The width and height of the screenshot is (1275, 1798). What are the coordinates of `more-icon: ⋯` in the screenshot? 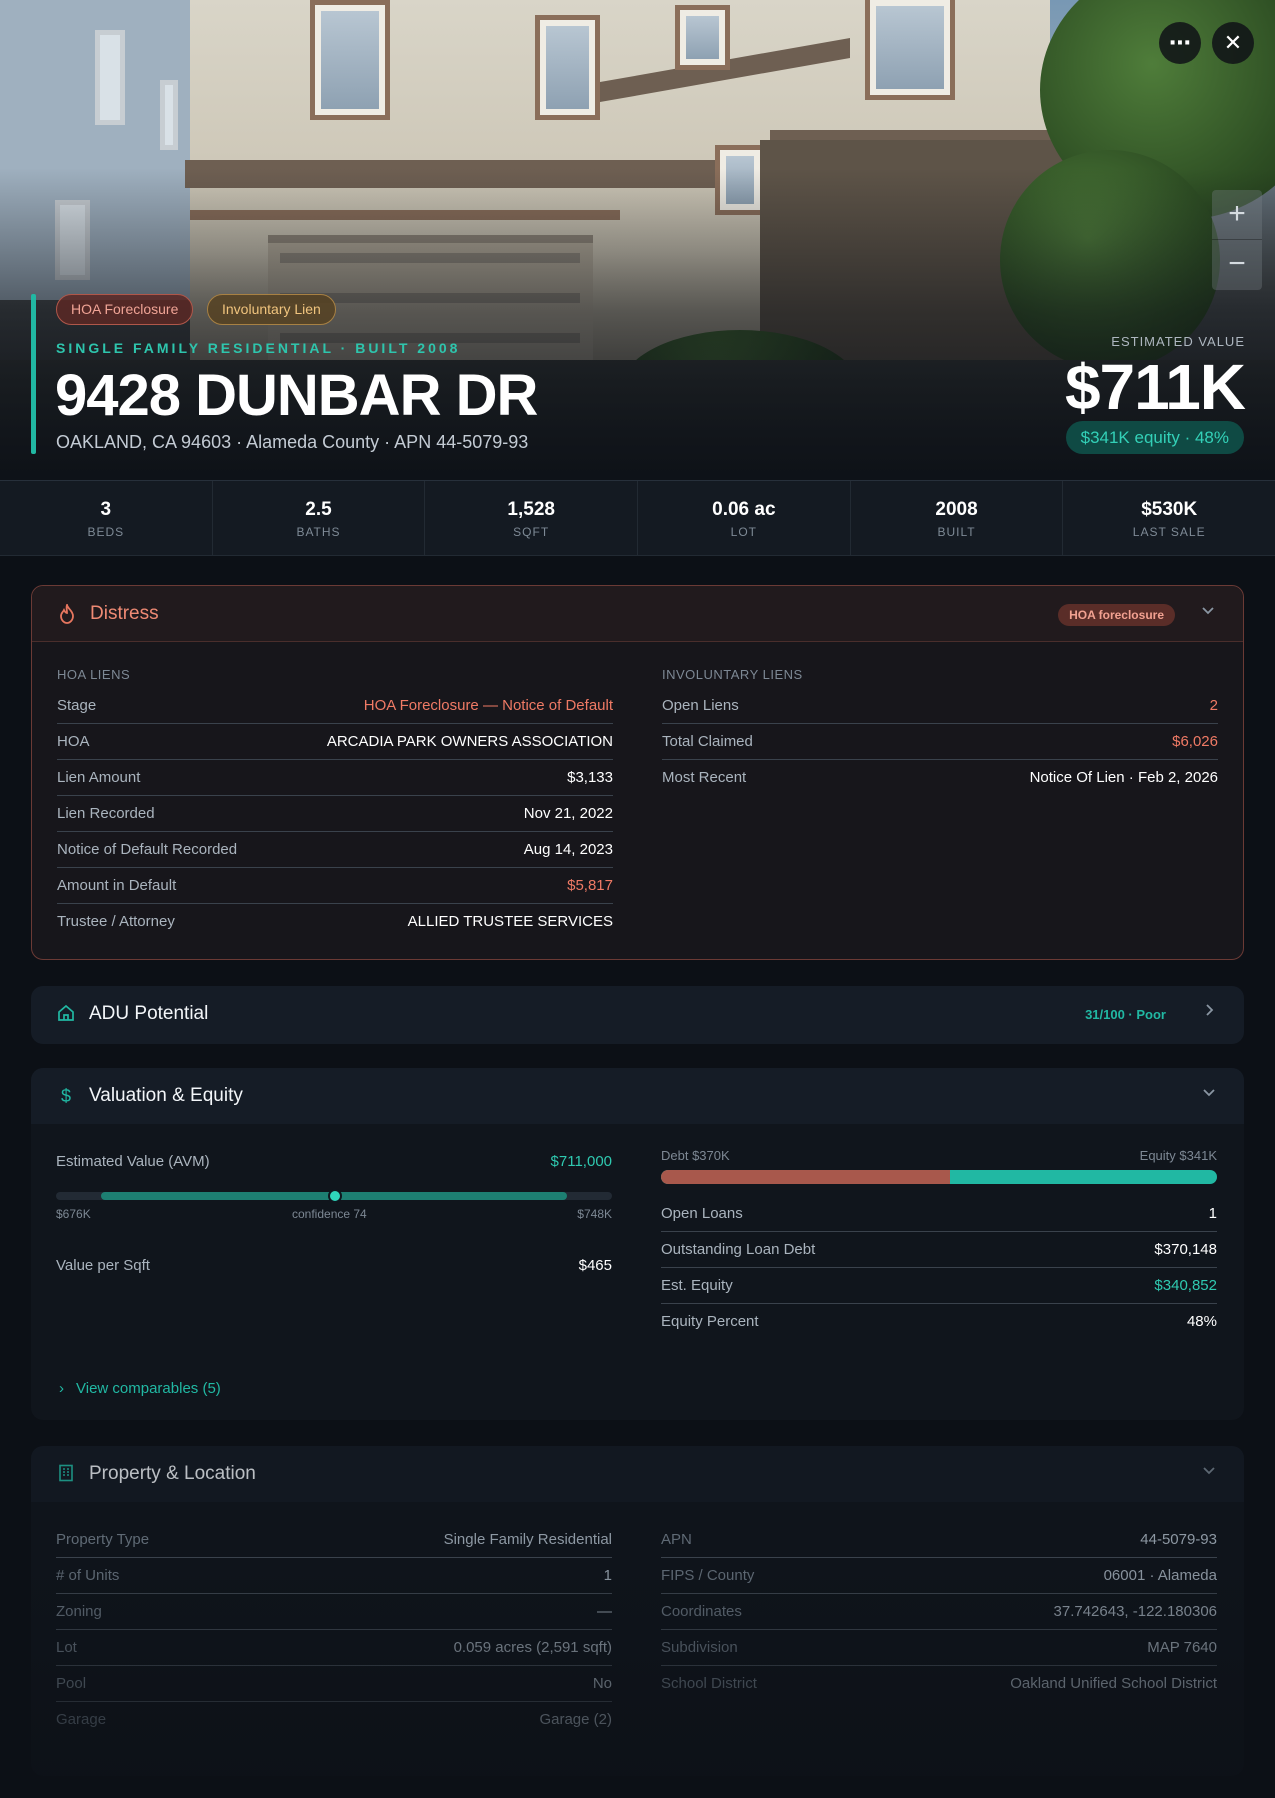 It's located at (1180, 42).